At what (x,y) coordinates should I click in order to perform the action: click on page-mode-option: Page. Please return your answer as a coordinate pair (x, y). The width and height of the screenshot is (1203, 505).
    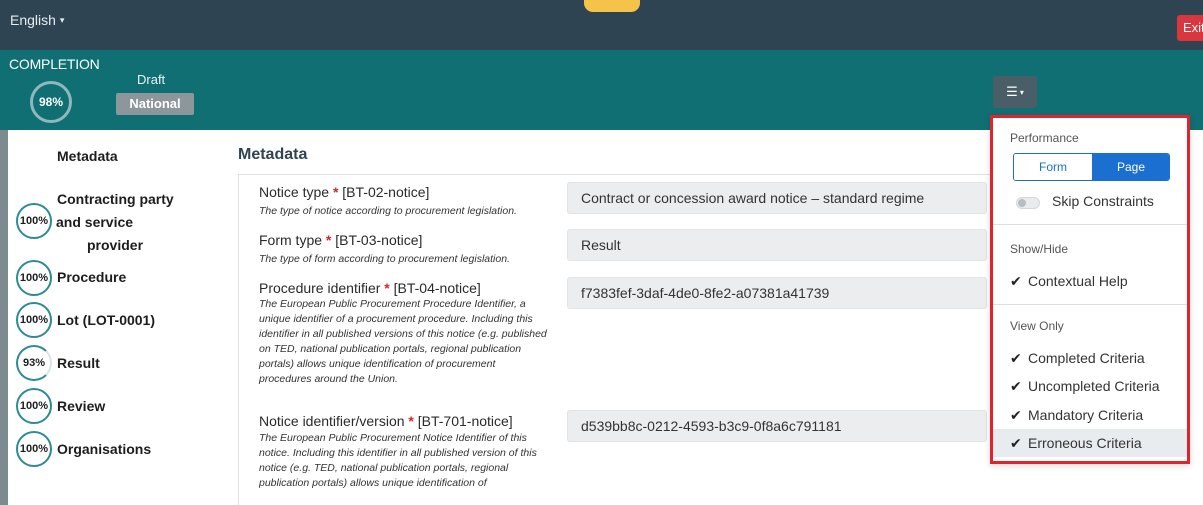
    Looking at the image, I should click on (1130, 167).